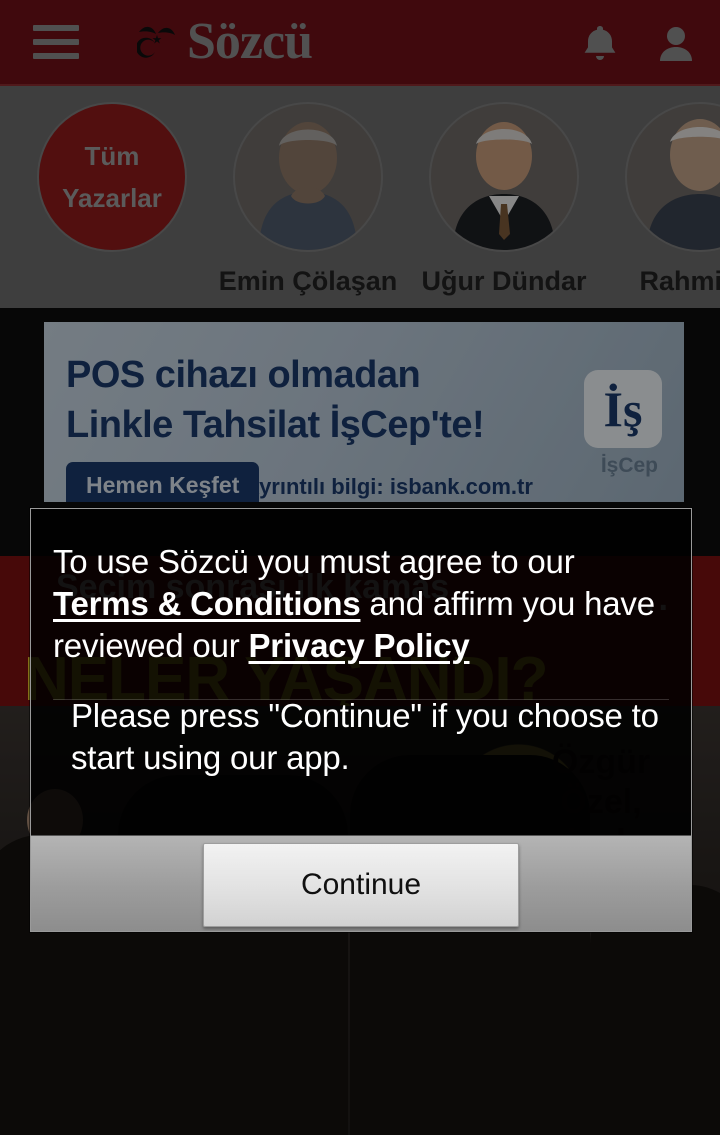  I want to click on dialog-footer: Continue, so click(361, 883).